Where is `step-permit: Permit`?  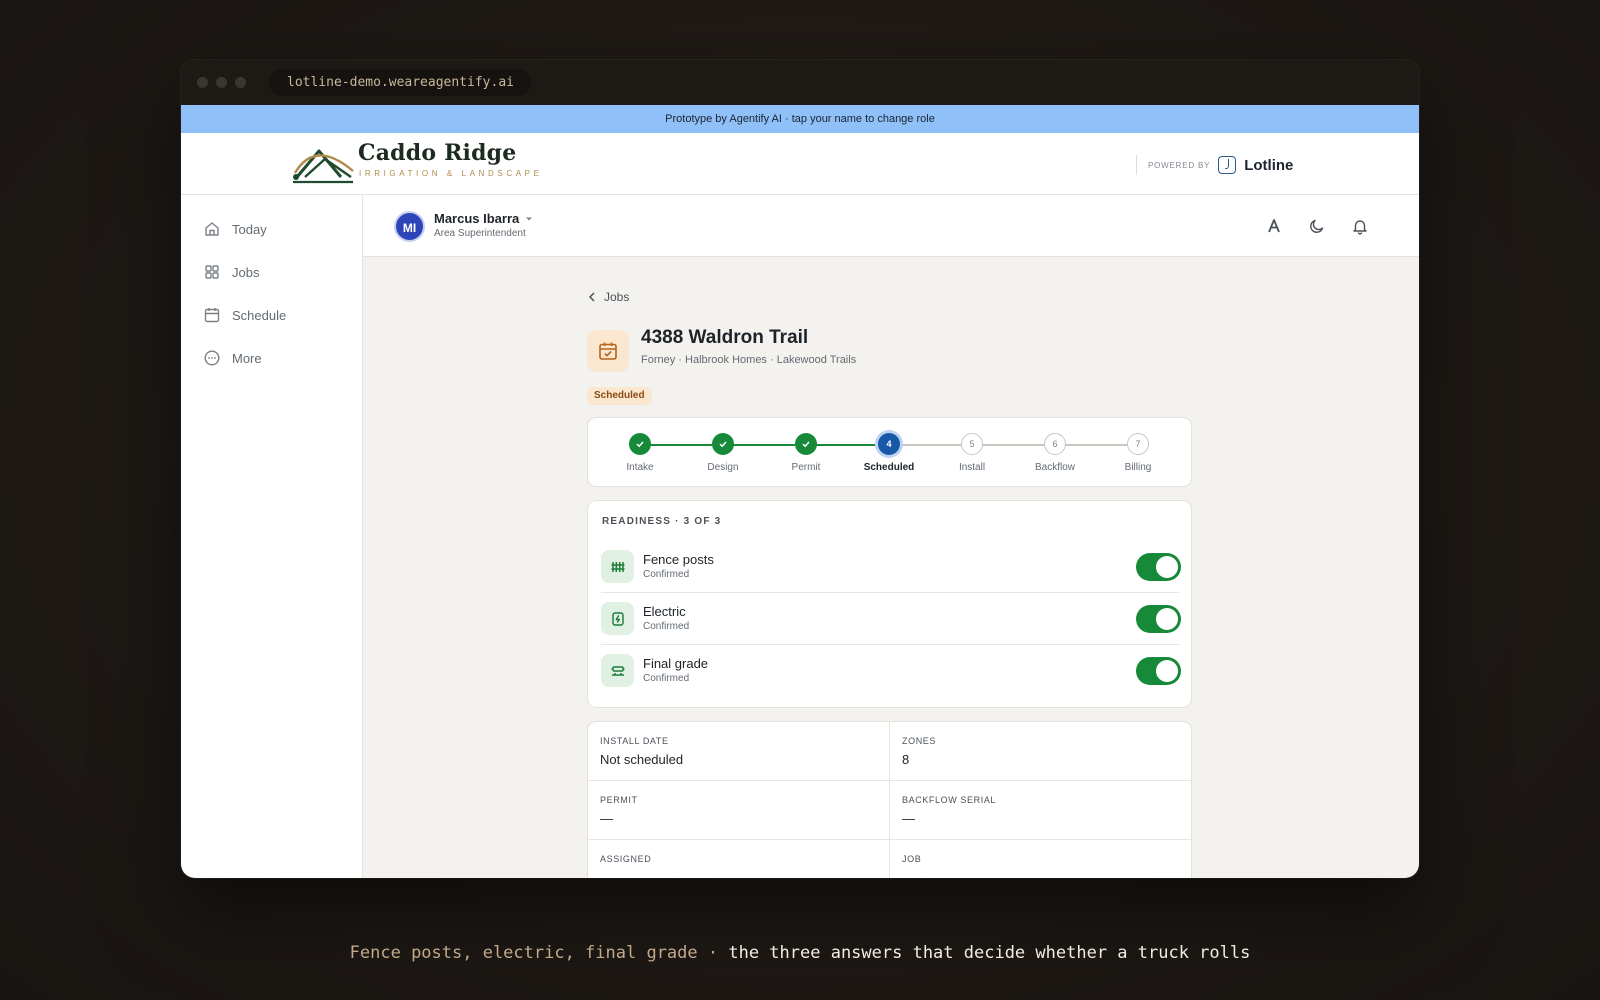 step-permit: Permit is located at coordinates (806, 453).